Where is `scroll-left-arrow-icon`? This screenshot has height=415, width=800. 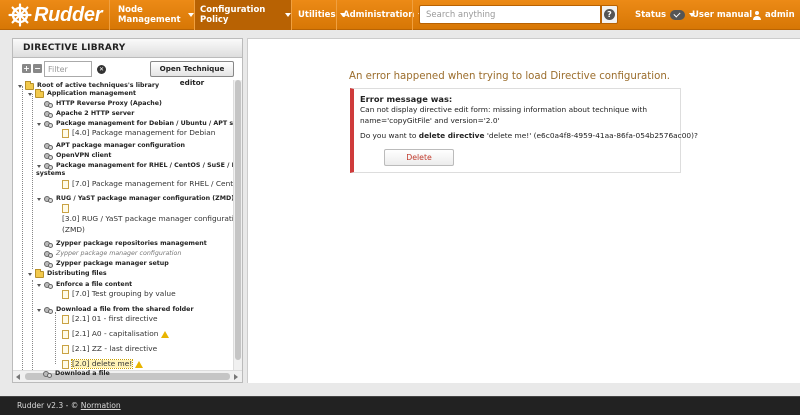 scroll-left-arrow-icon is located at coordinates (18, 377).